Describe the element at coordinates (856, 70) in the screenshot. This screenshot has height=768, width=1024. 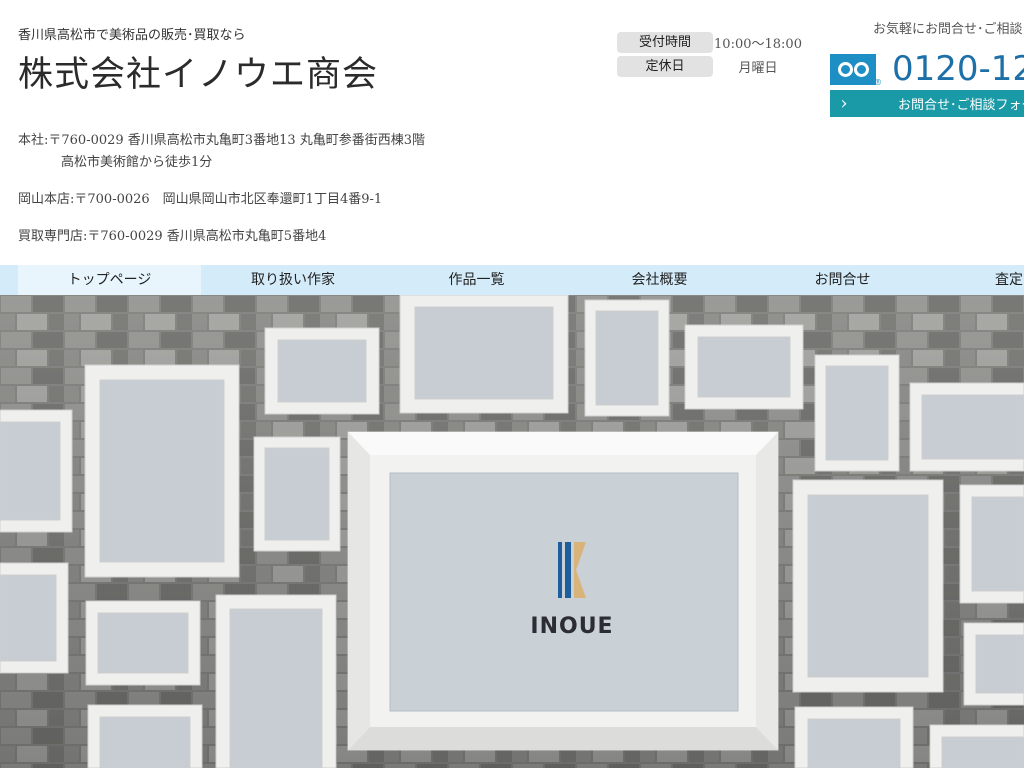
I see `freedial-icon: ®` at that location.